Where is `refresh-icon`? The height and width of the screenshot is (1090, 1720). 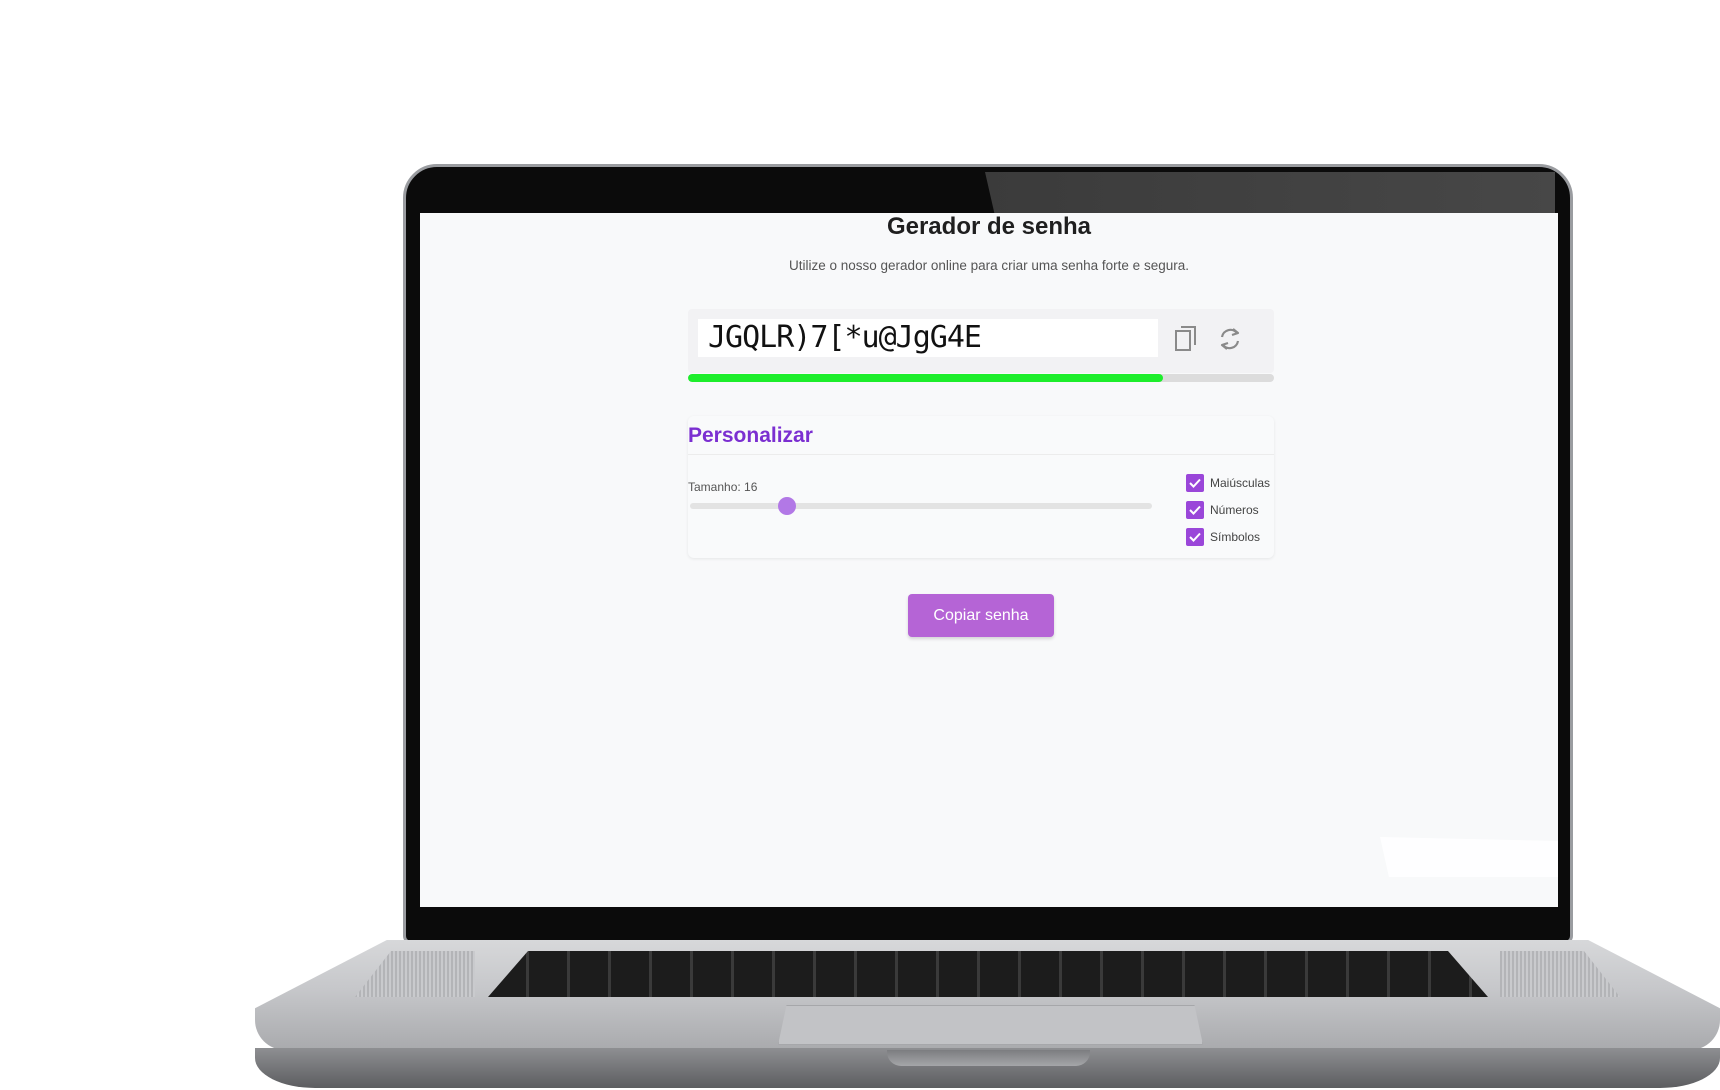
refresh-icon is located at coordinates (1230, 339).